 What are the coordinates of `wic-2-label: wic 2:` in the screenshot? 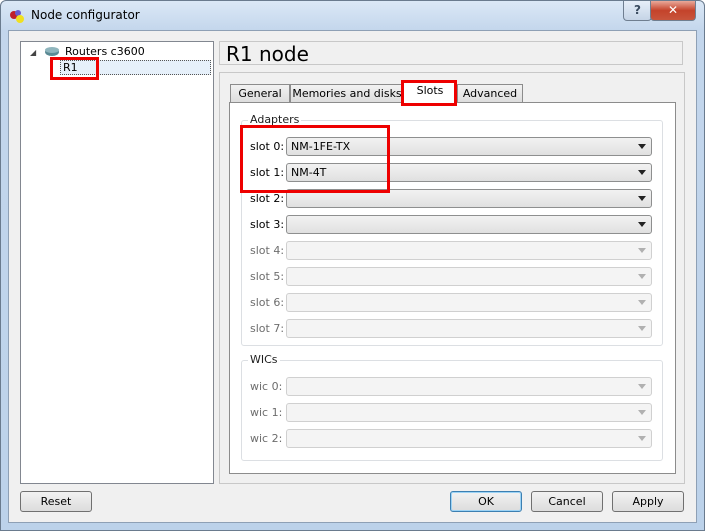 It's located at (266, 438).